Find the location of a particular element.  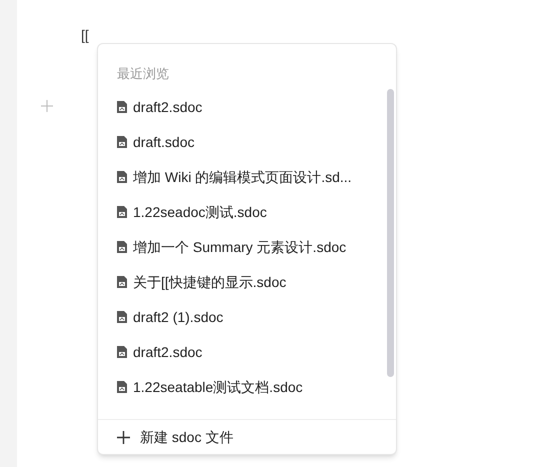

document-item: draft.sdoc is located at coordinates (247, 142).